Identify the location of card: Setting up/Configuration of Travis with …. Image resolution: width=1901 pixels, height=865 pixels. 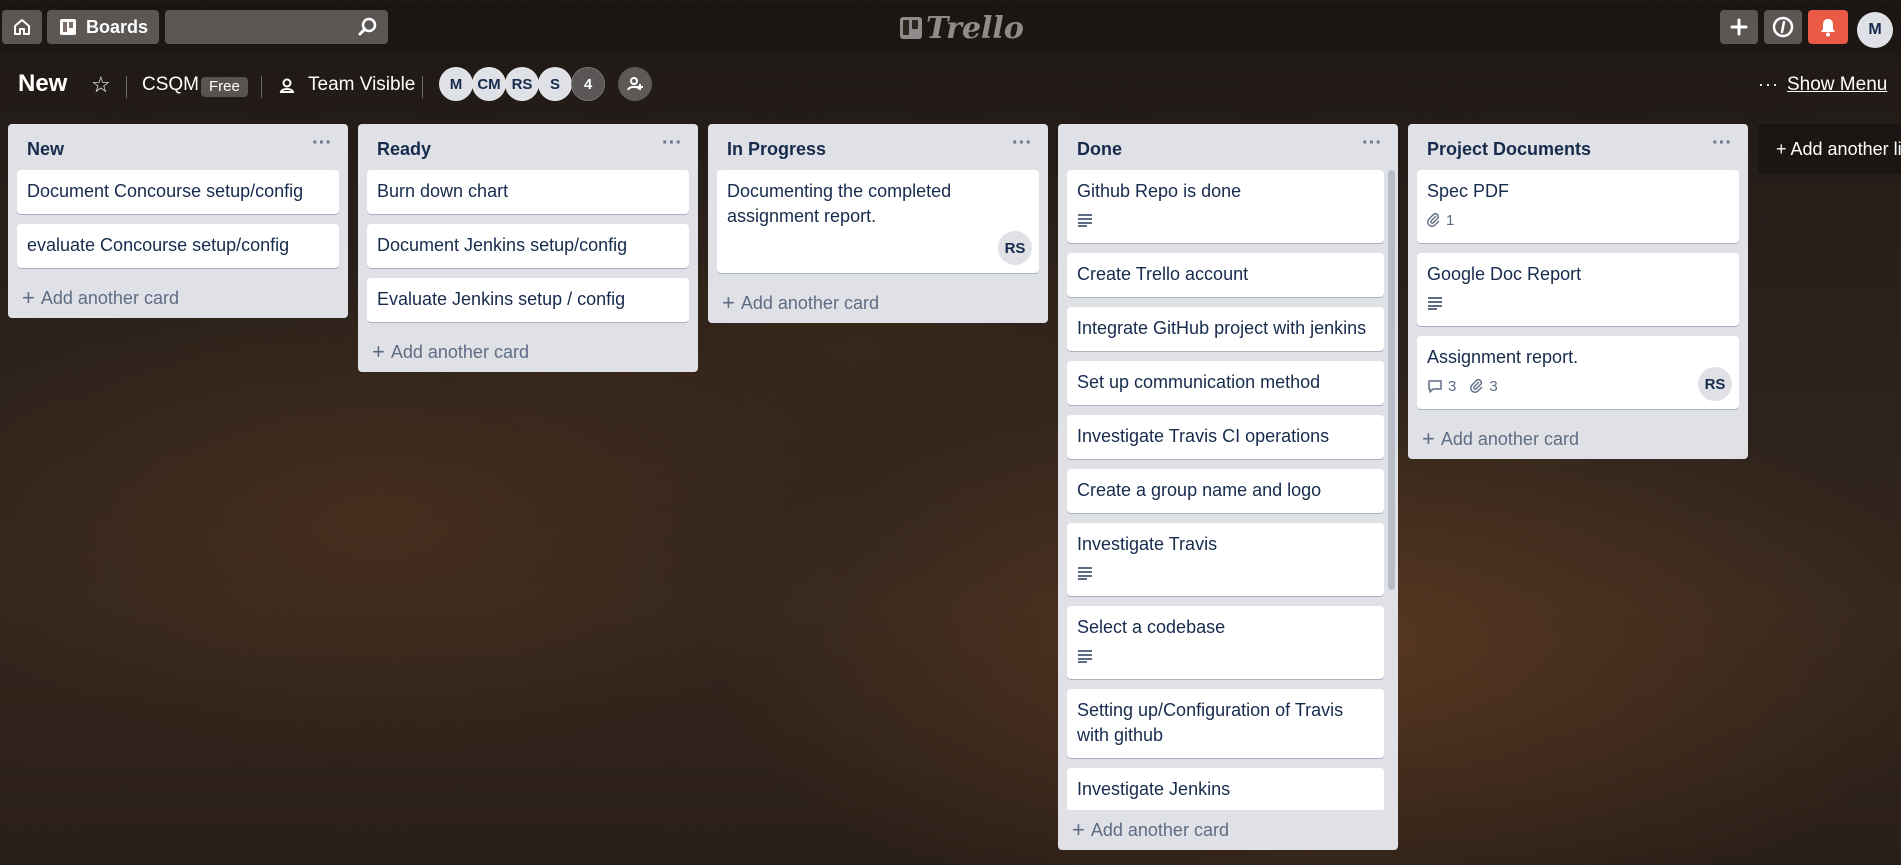
(1225, 723).